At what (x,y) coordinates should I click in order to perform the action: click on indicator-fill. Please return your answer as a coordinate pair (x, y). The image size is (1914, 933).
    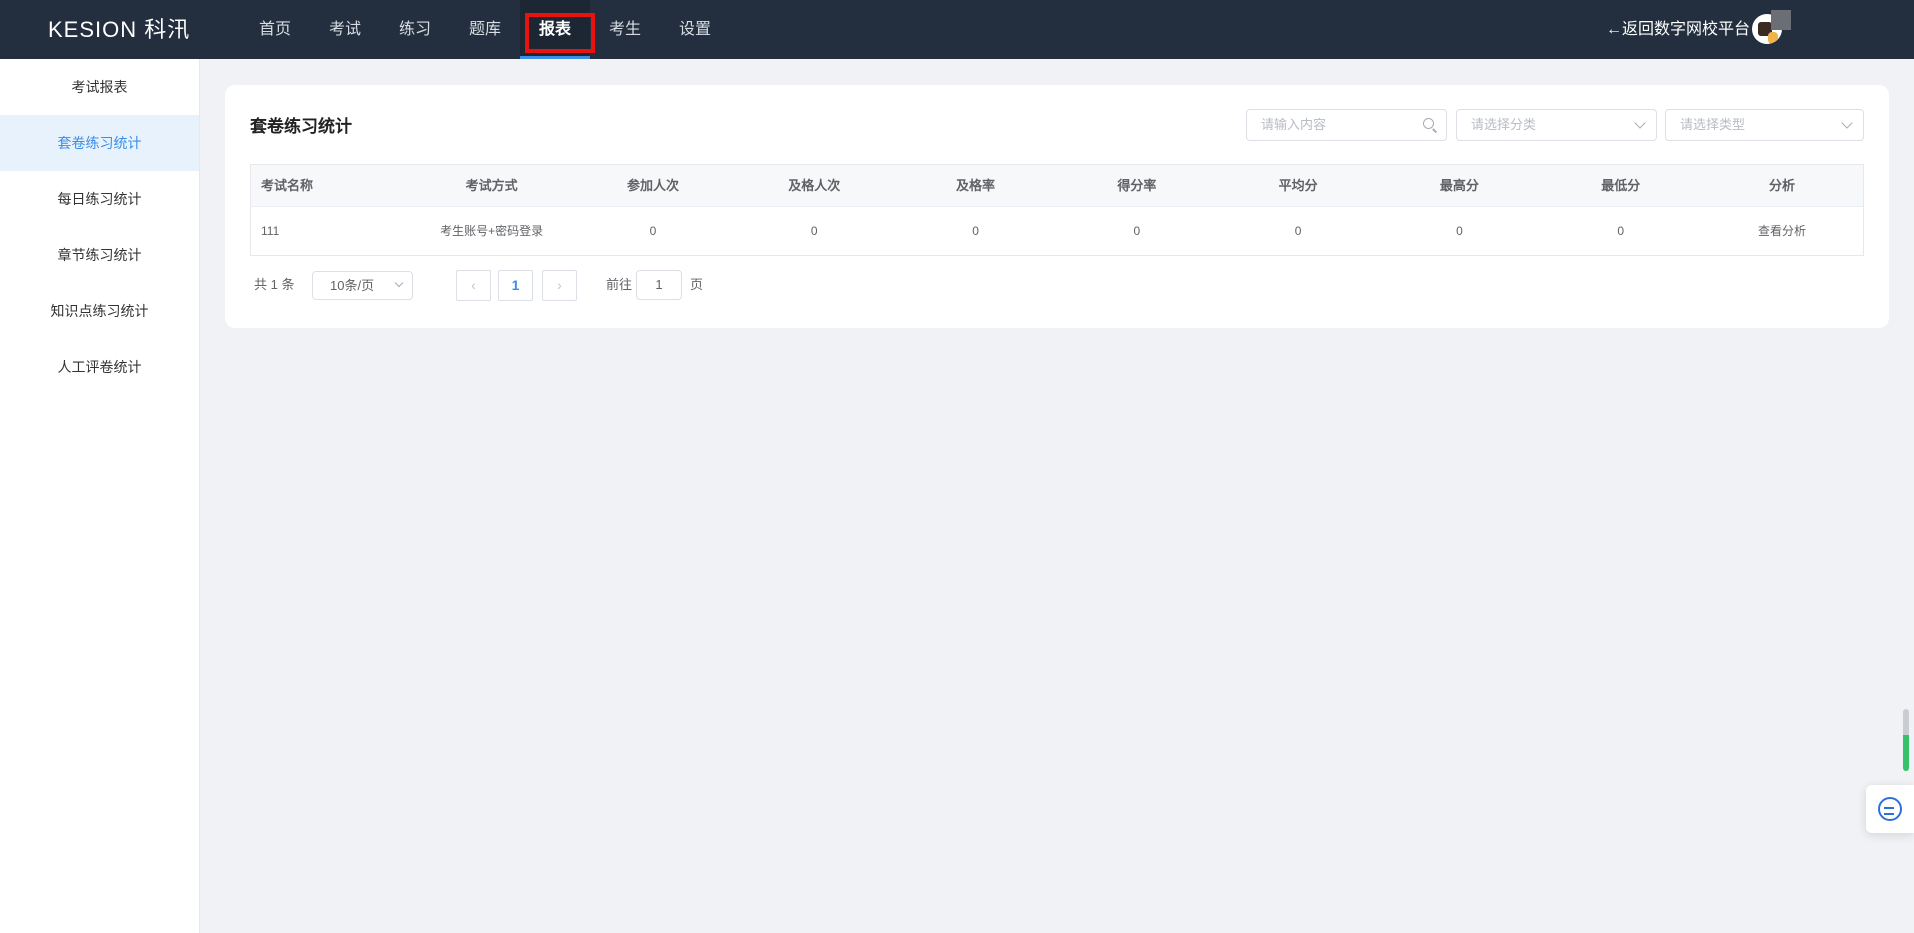
    Looking at the image, I should click on (1906, 753).